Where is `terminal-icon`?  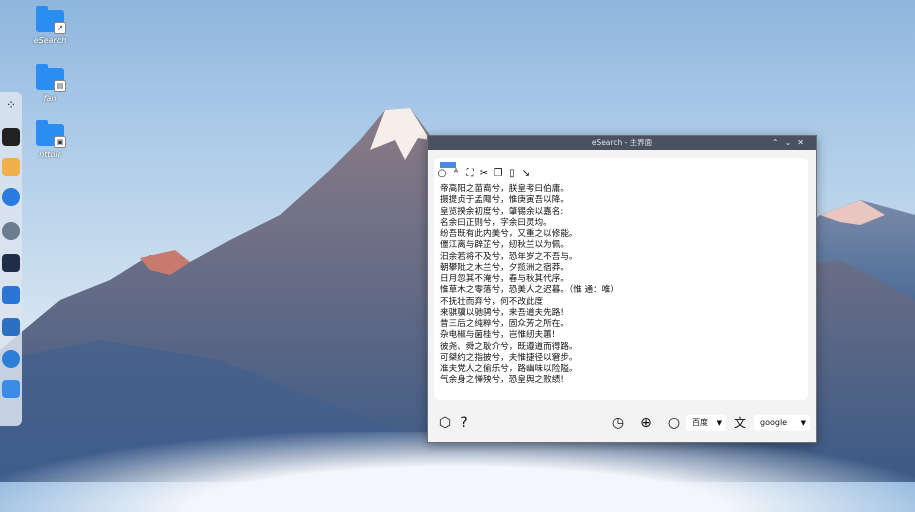 terminal-icon is located at coordinates (11, 137).